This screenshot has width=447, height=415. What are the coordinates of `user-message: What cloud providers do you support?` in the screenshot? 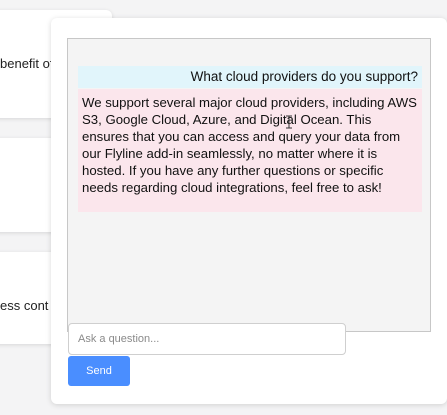 It's located at (250, 77).